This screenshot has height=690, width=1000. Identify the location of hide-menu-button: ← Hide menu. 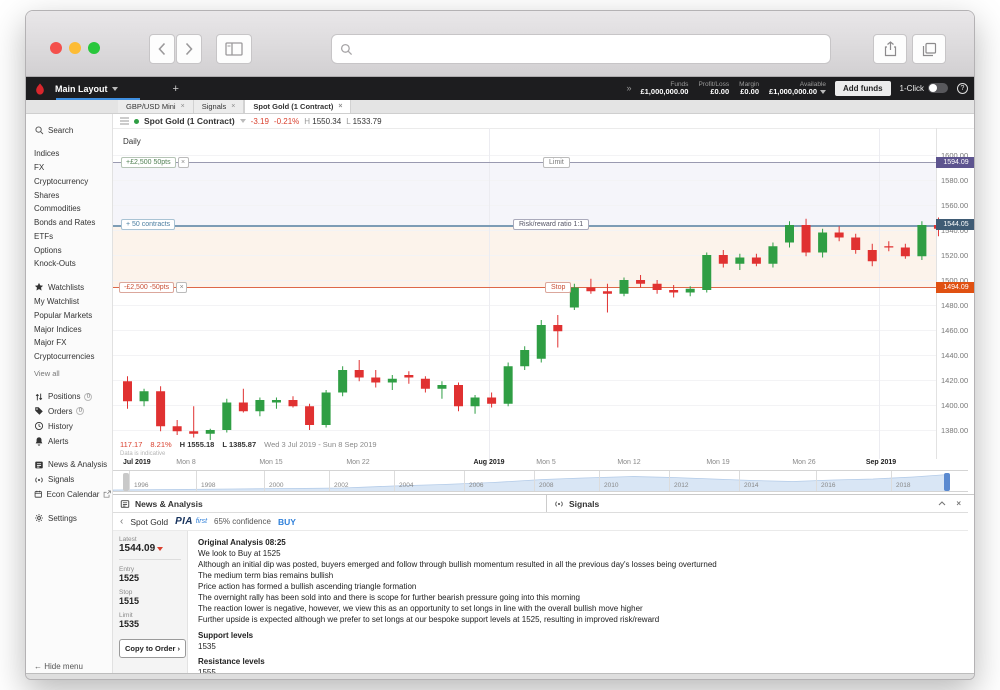
(58, 668).